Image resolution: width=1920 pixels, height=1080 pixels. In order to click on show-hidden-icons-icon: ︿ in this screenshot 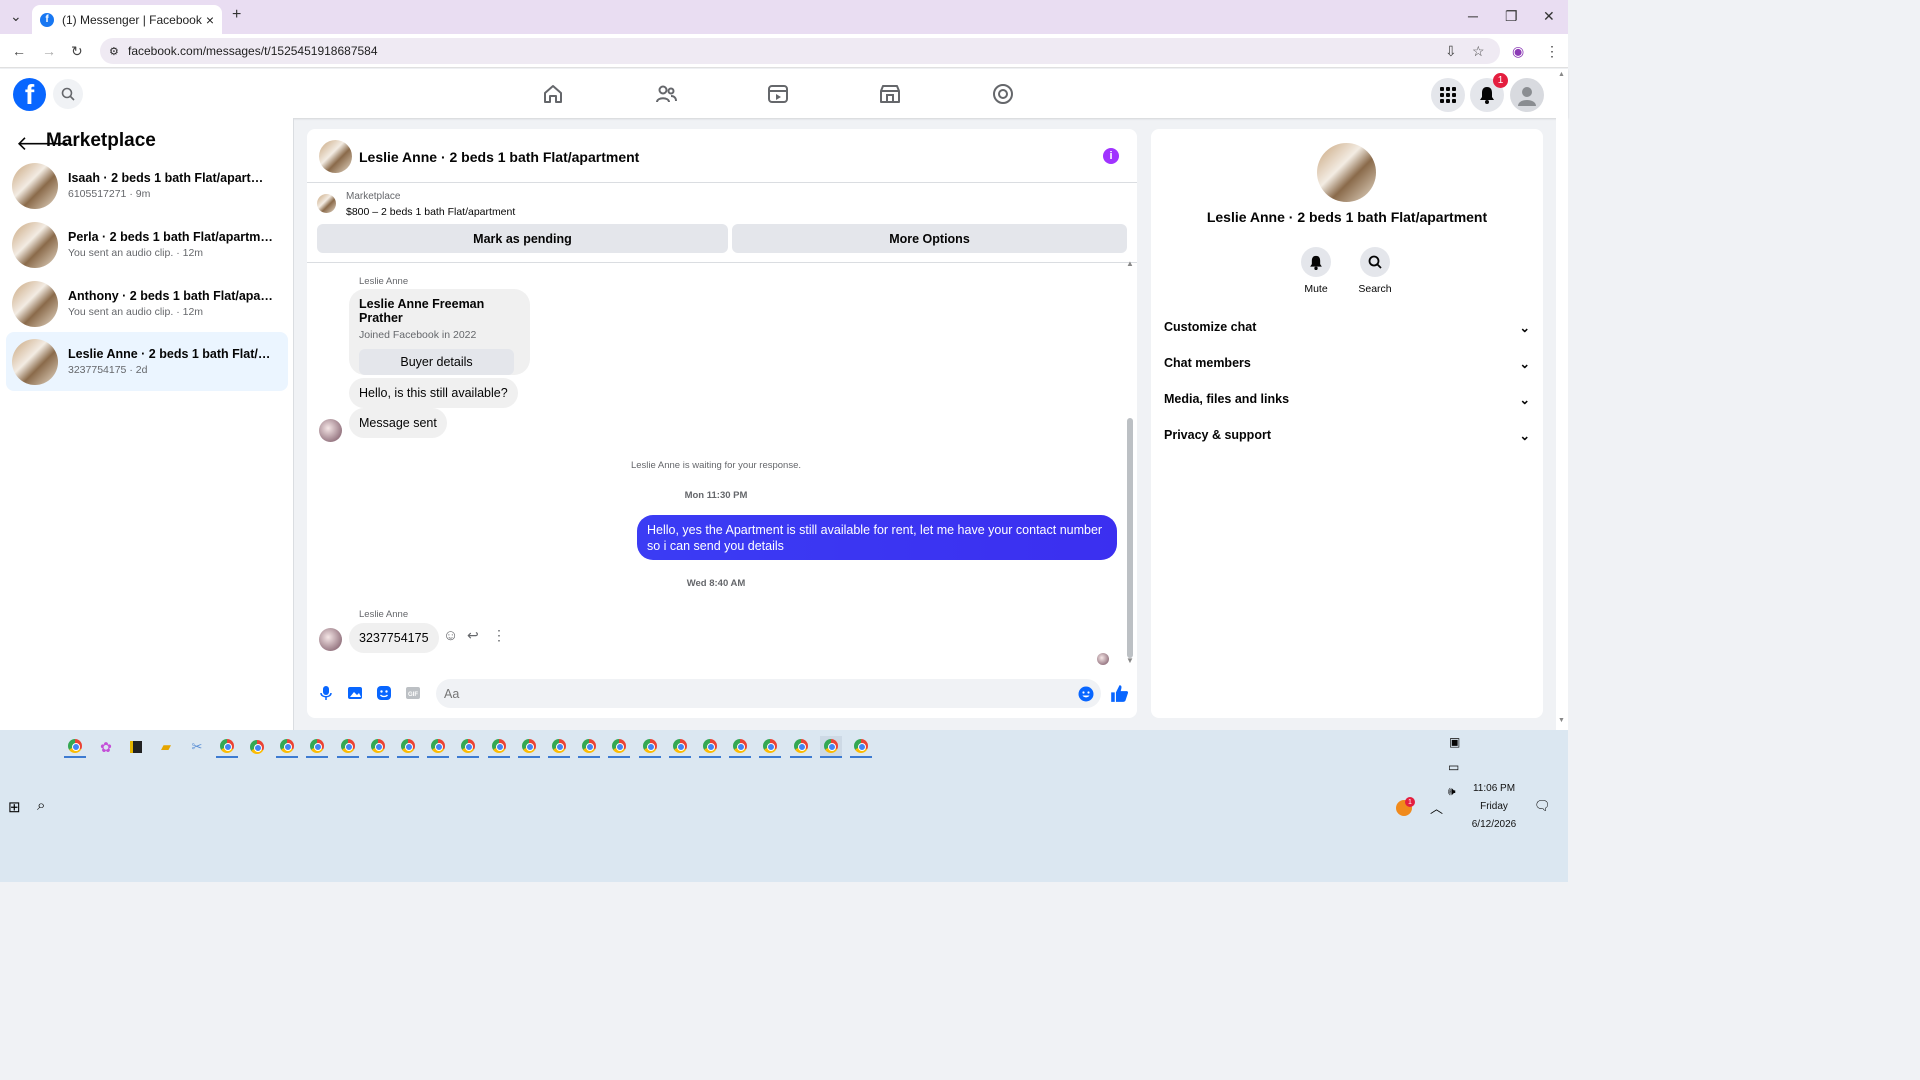, I will do `click(1436, 807)`.